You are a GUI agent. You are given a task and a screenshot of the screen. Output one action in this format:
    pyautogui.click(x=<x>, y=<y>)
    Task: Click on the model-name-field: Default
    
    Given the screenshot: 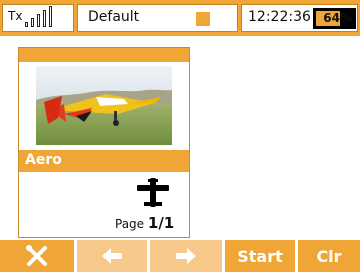 What is the action you would take?
    pyautogui.click(x=157, y=18)
    